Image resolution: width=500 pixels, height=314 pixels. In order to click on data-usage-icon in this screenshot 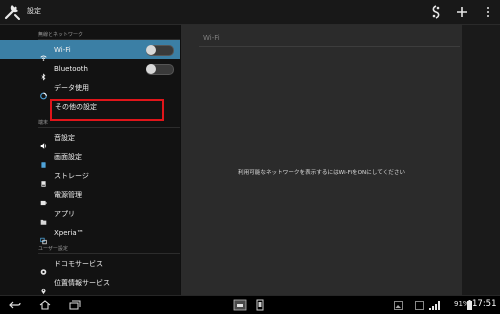, I will do `click(43, 91)`.